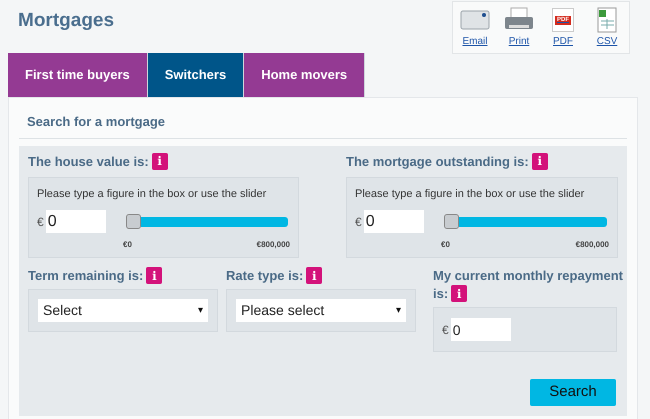 This screenshot has height=419, width=650. Describe the element at coordinates (528, 276) in the screenshot. I see `field-label: My current monthly repayment` at that location.